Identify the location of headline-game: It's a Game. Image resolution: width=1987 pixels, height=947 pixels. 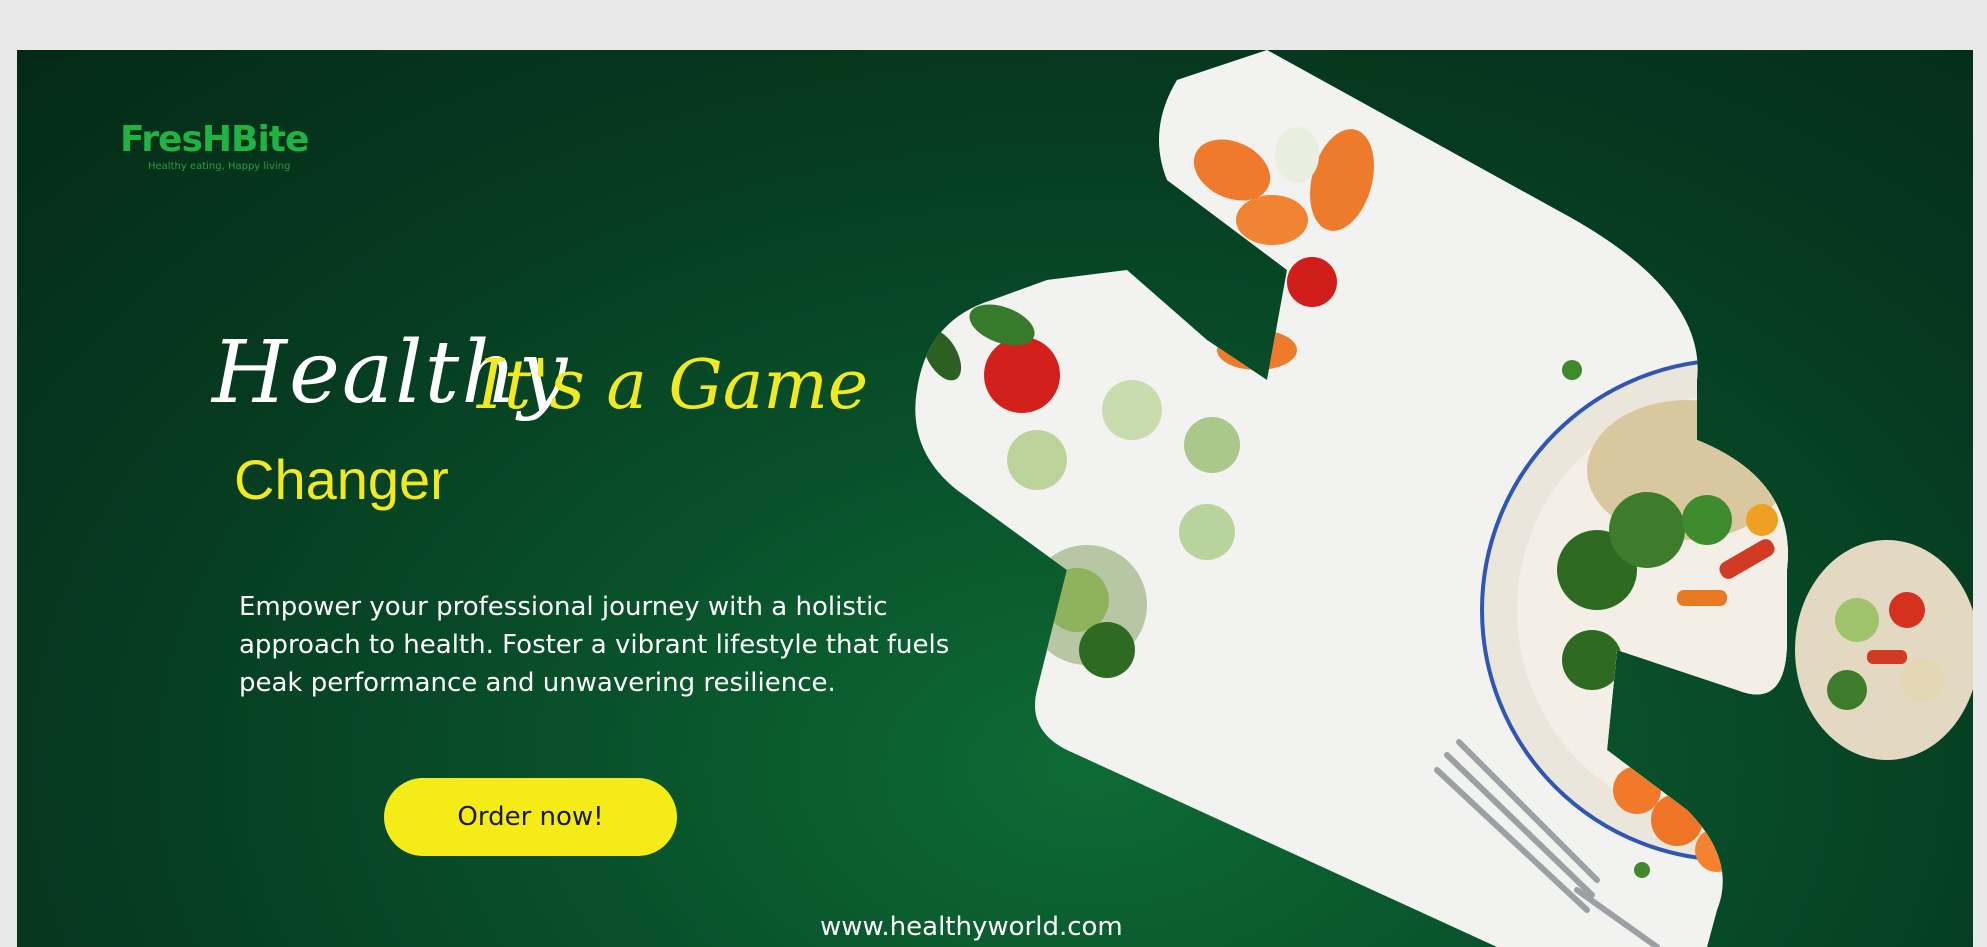
(673, 385).